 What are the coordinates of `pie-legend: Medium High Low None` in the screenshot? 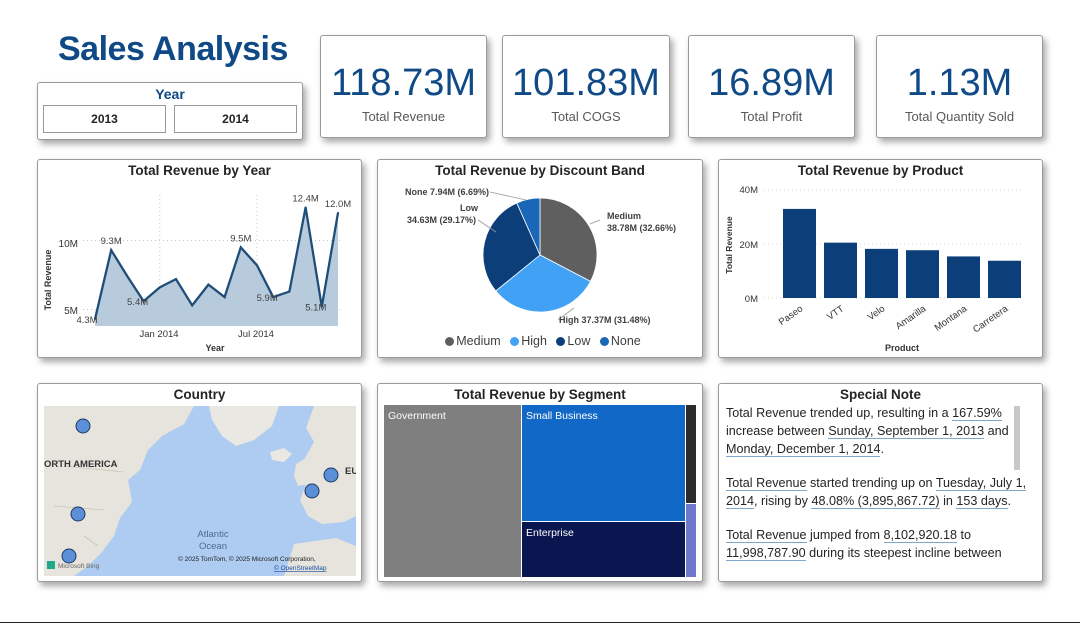 It's located at (540, 341).